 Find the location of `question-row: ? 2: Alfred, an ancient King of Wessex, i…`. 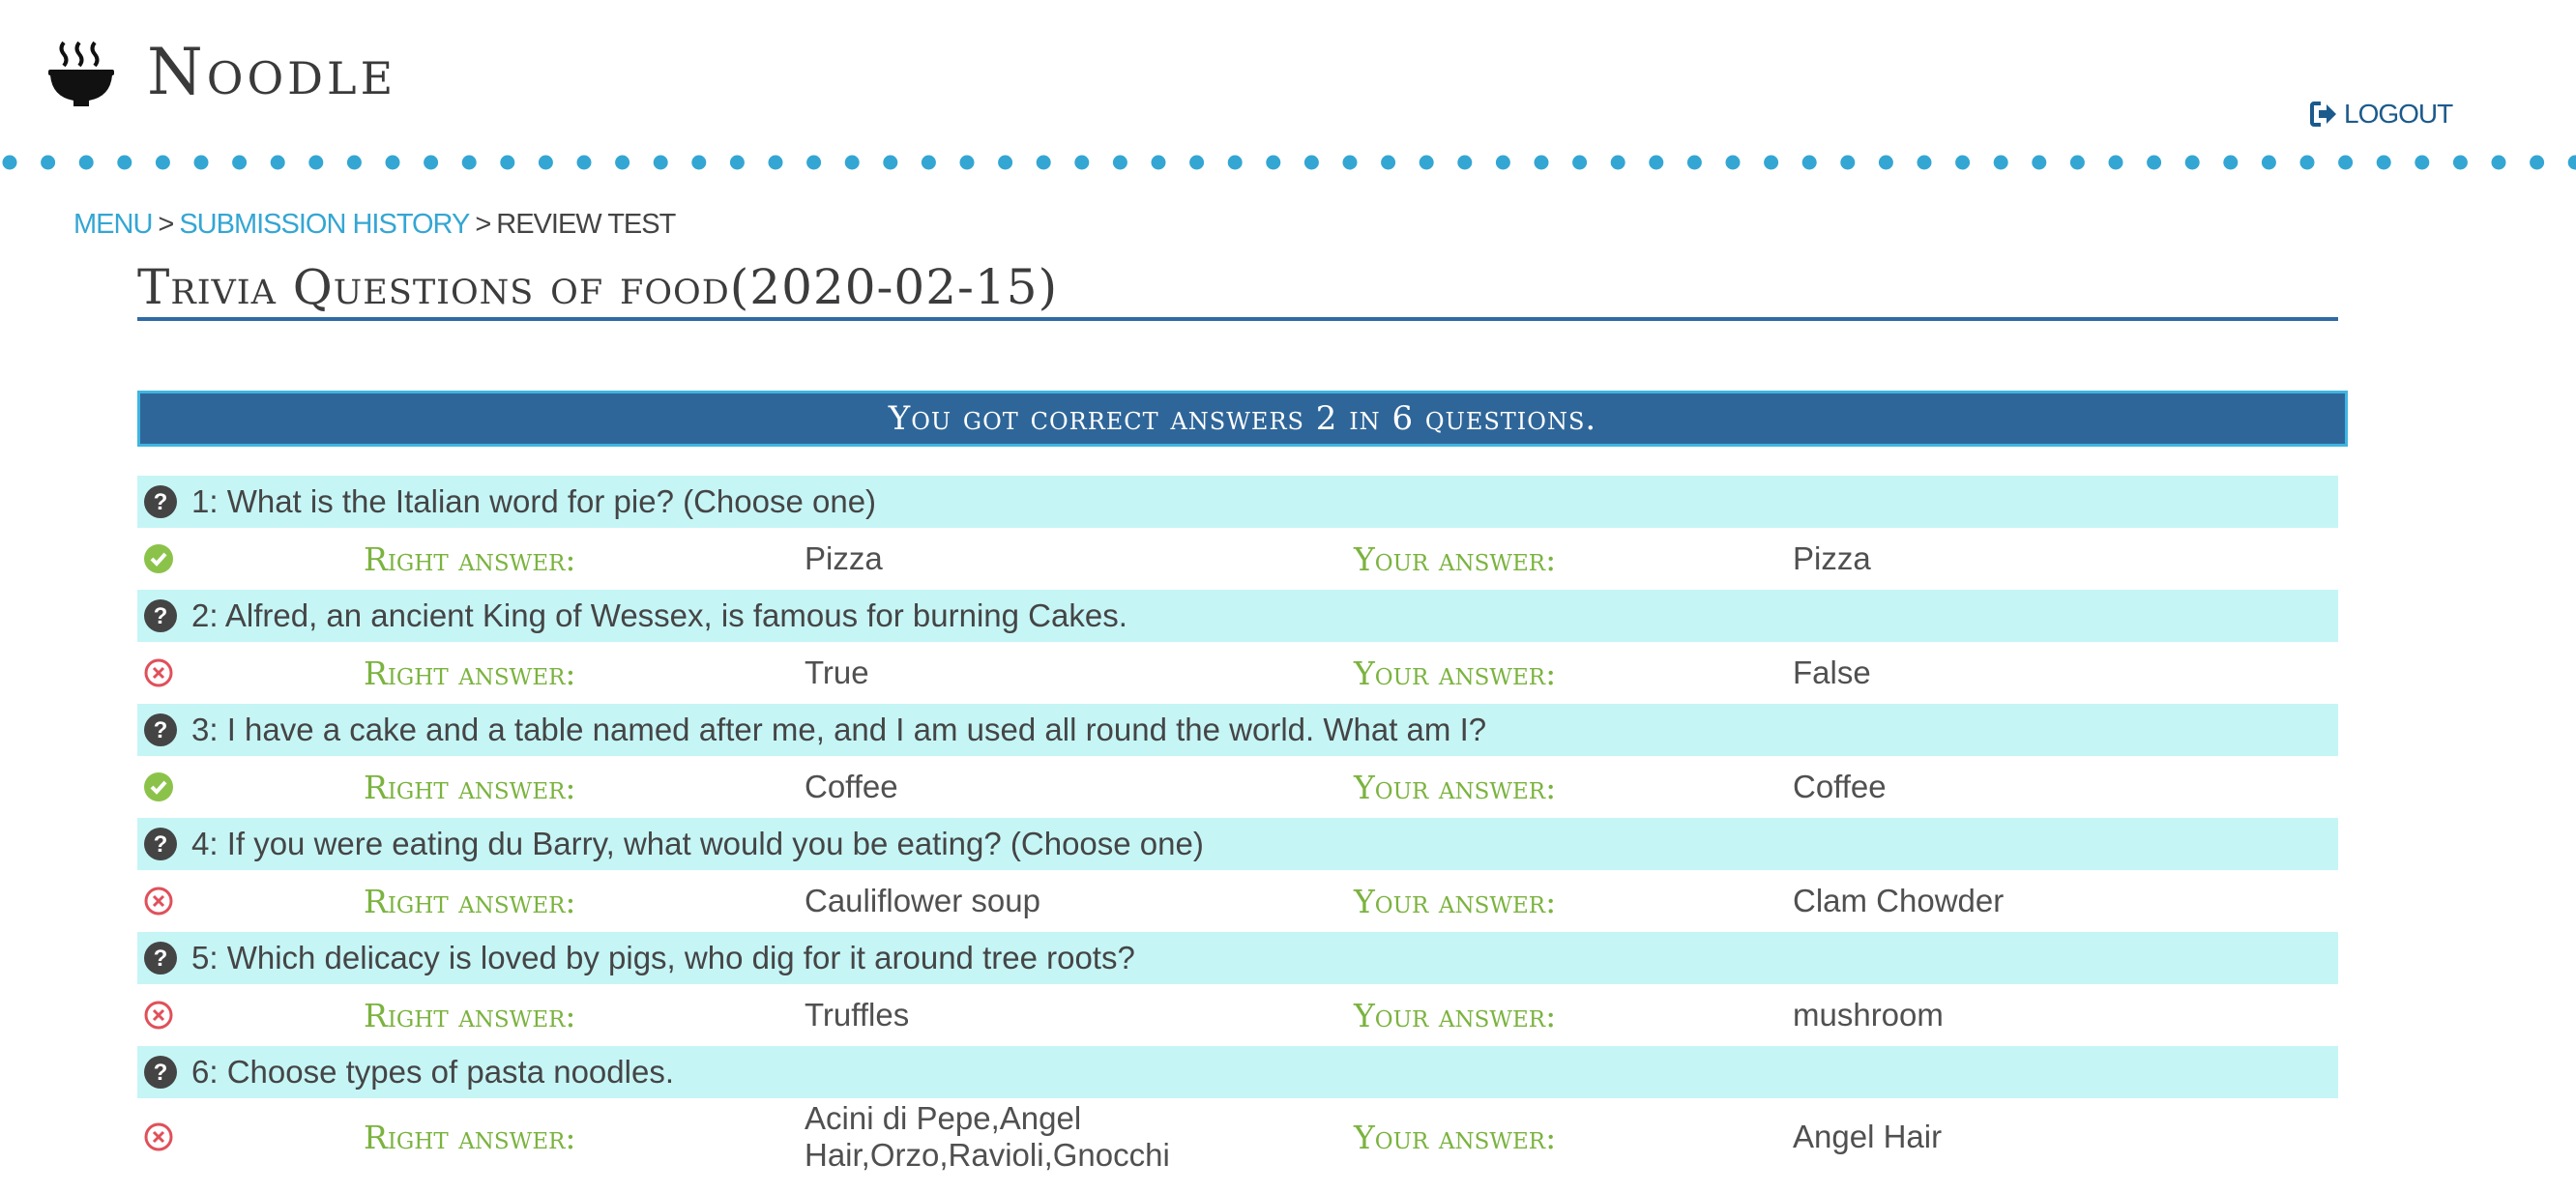

question-row: ? 2: Alfred, an ancient King of Wessex, i… is located at coordinates (1237, 616).